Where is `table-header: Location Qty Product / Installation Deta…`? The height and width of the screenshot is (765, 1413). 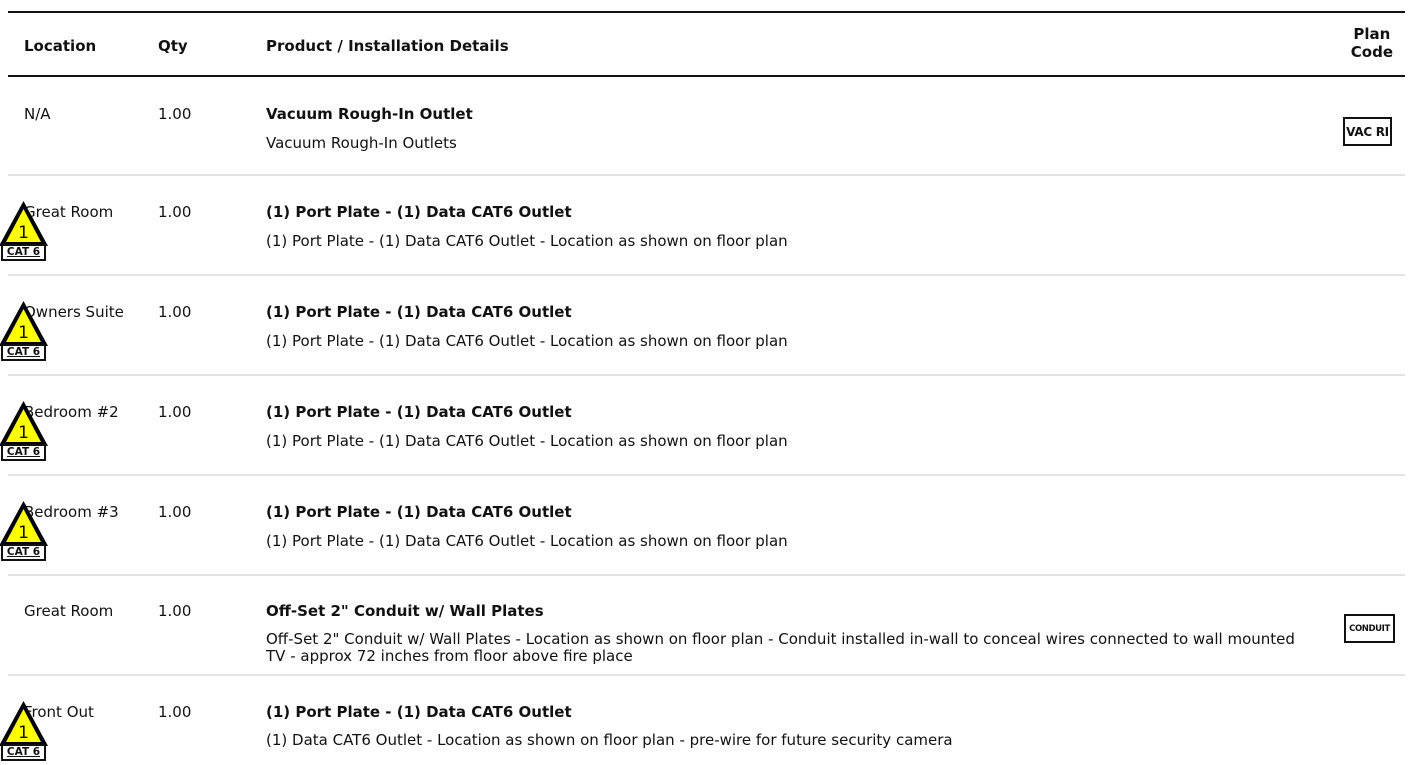
table-header: Location Qty Product / Installation Deta… is located at coordinates (706, 44).